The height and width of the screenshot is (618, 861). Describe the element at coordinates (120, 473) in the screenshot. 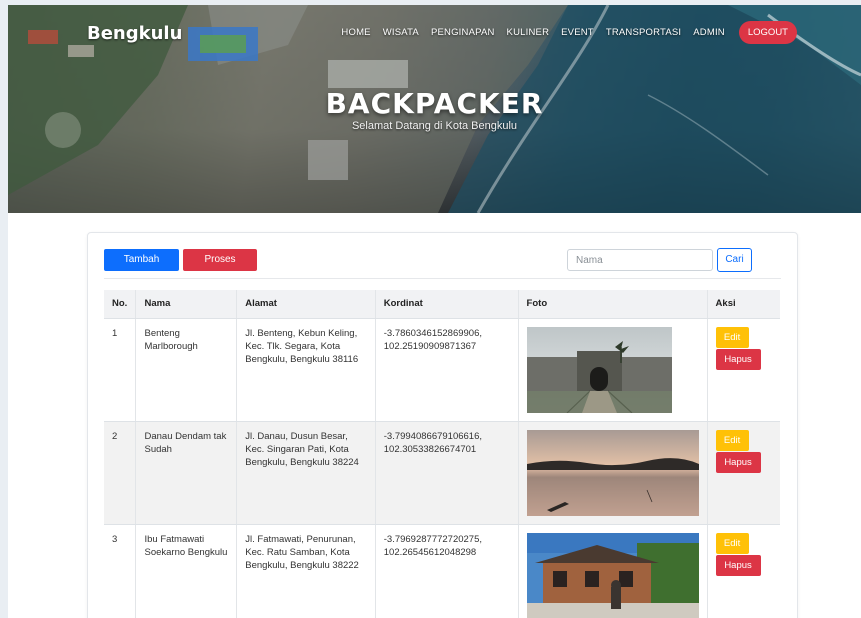

I see `cell-no: 2` at that location.